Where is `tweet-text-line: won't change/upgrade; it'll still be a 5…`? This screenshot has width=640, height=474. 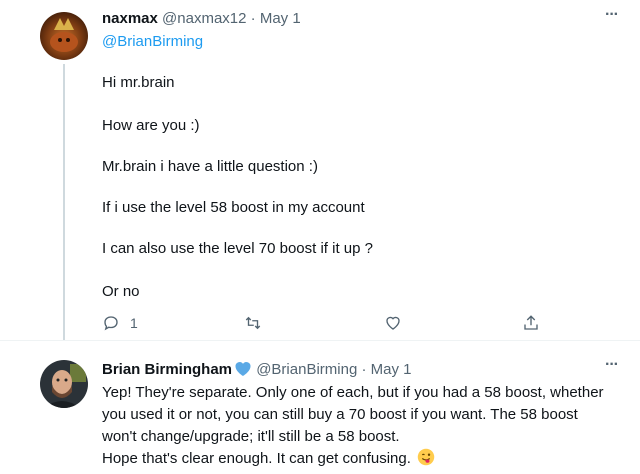 tweet-text-line: won't change/upgrade; it'll still be a 5… is located at coordinates (251, 436).